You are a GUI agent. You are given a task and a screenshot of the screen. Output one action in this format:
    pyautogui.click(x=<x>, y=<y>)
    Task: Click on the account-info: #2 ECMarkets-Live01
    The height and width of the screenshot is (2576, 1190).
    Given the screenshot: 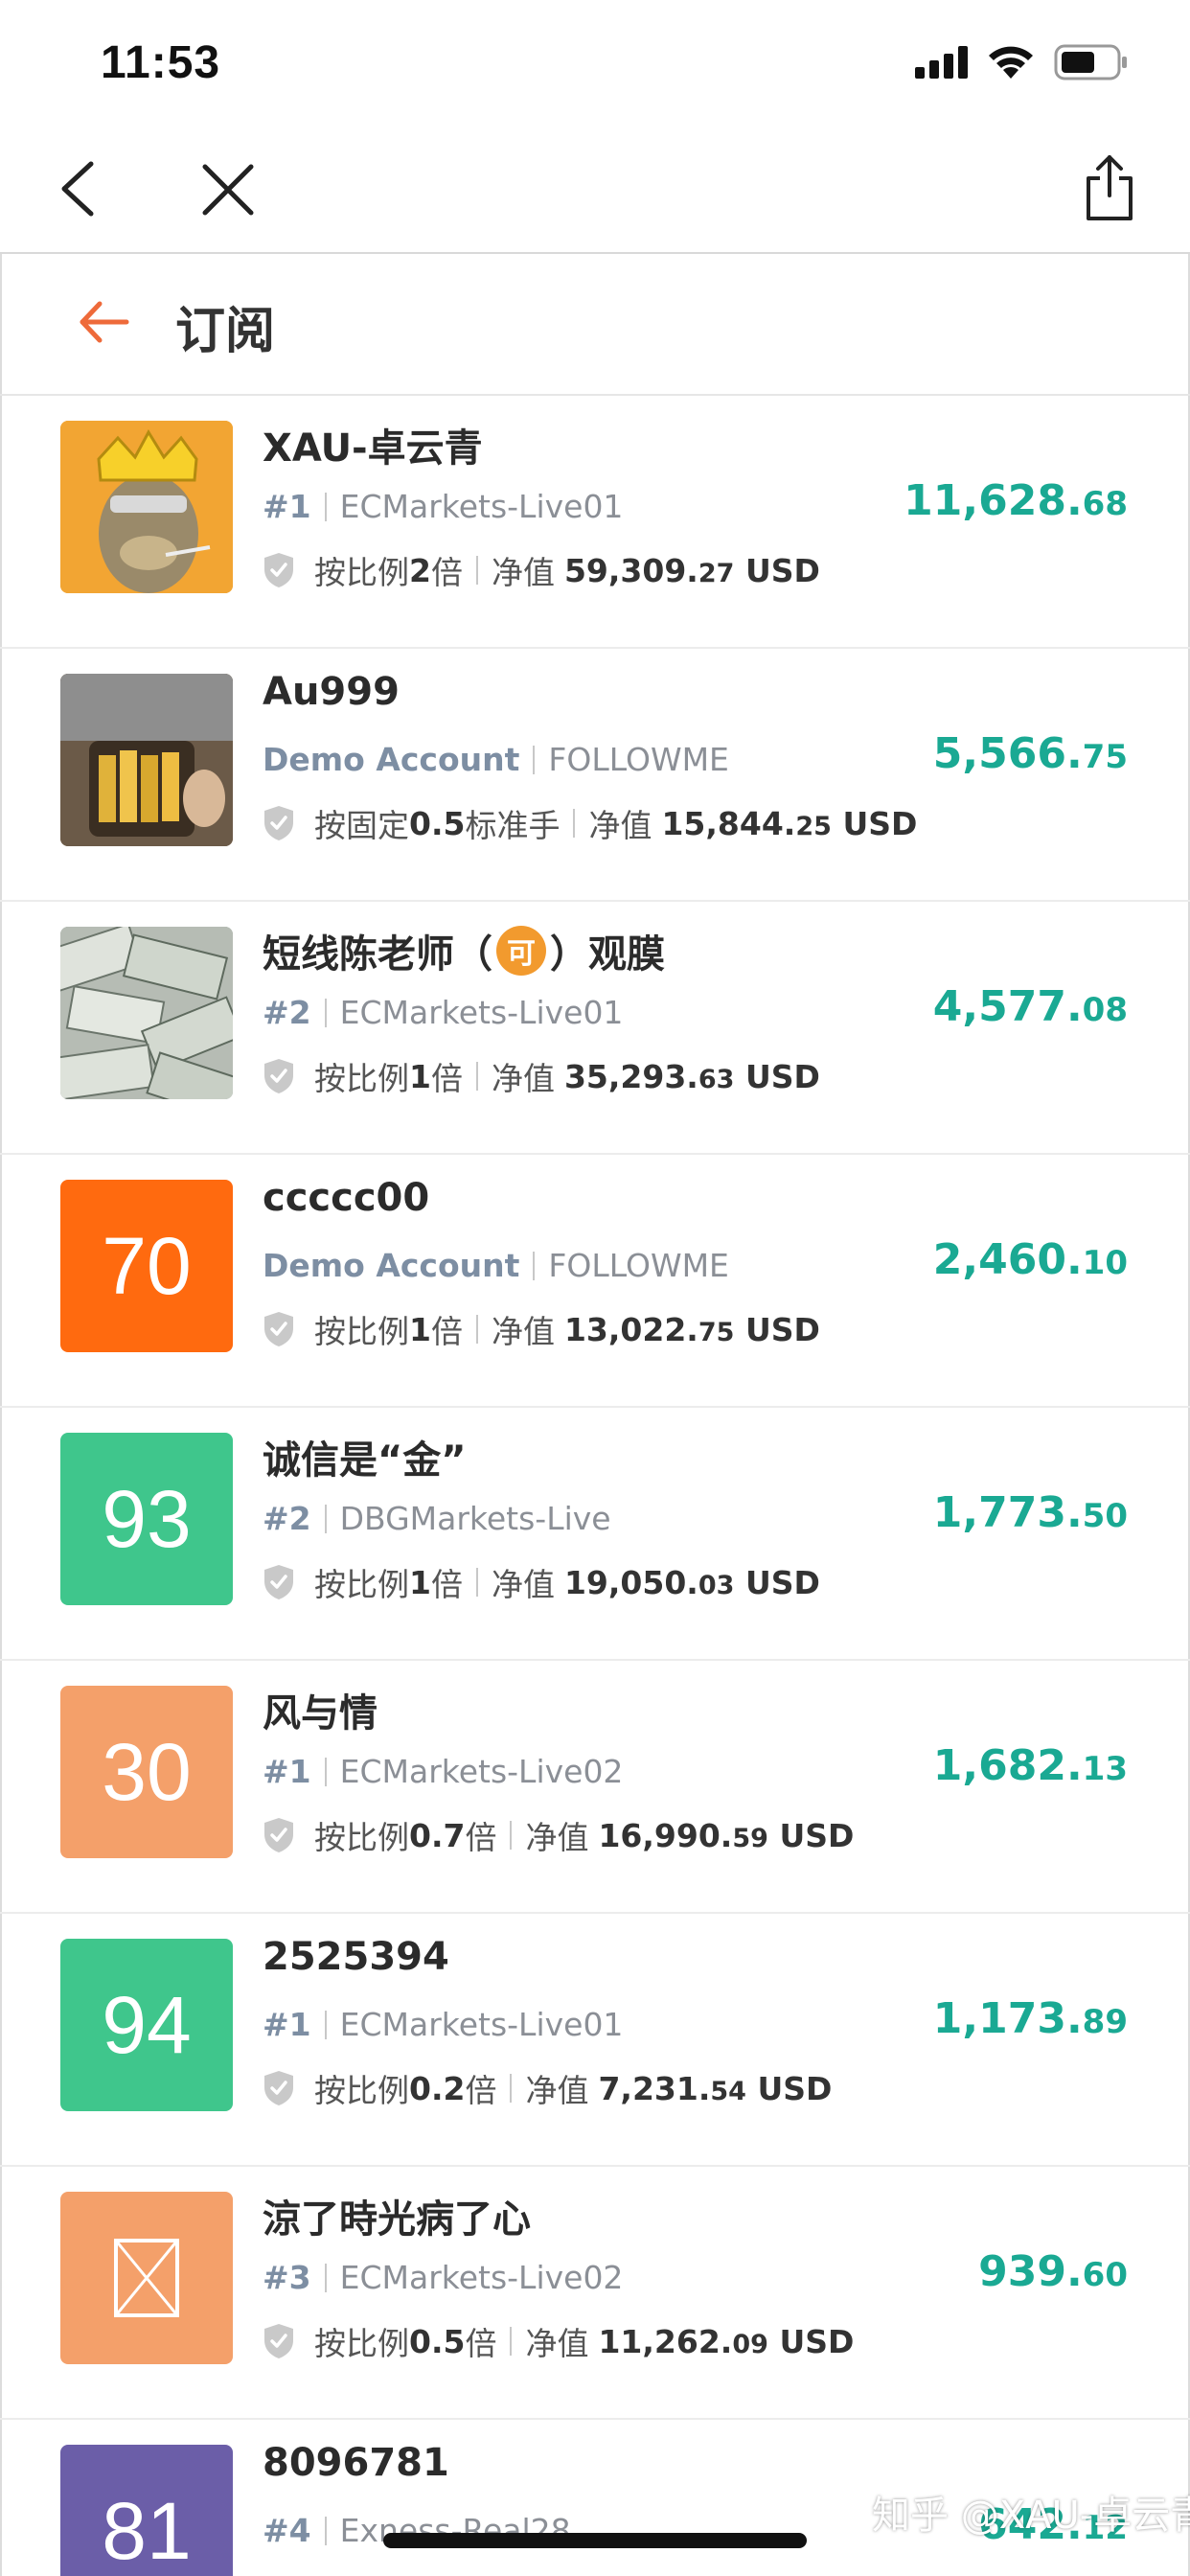 What is the action you would take?
    pyautogui.click(x=443, y=1012)
    